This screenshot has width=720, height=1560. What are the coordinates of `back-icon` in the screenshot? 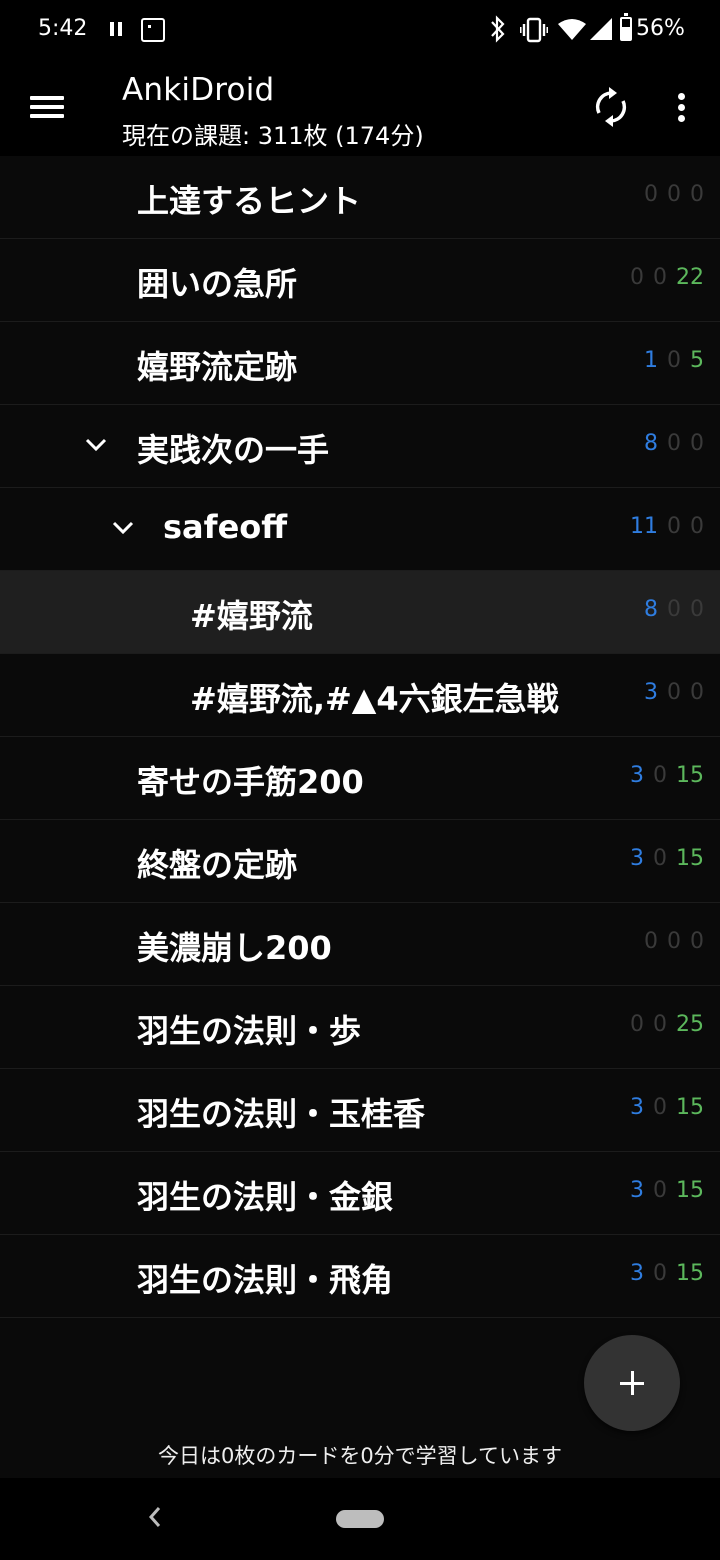 It's located at (155, 1521).